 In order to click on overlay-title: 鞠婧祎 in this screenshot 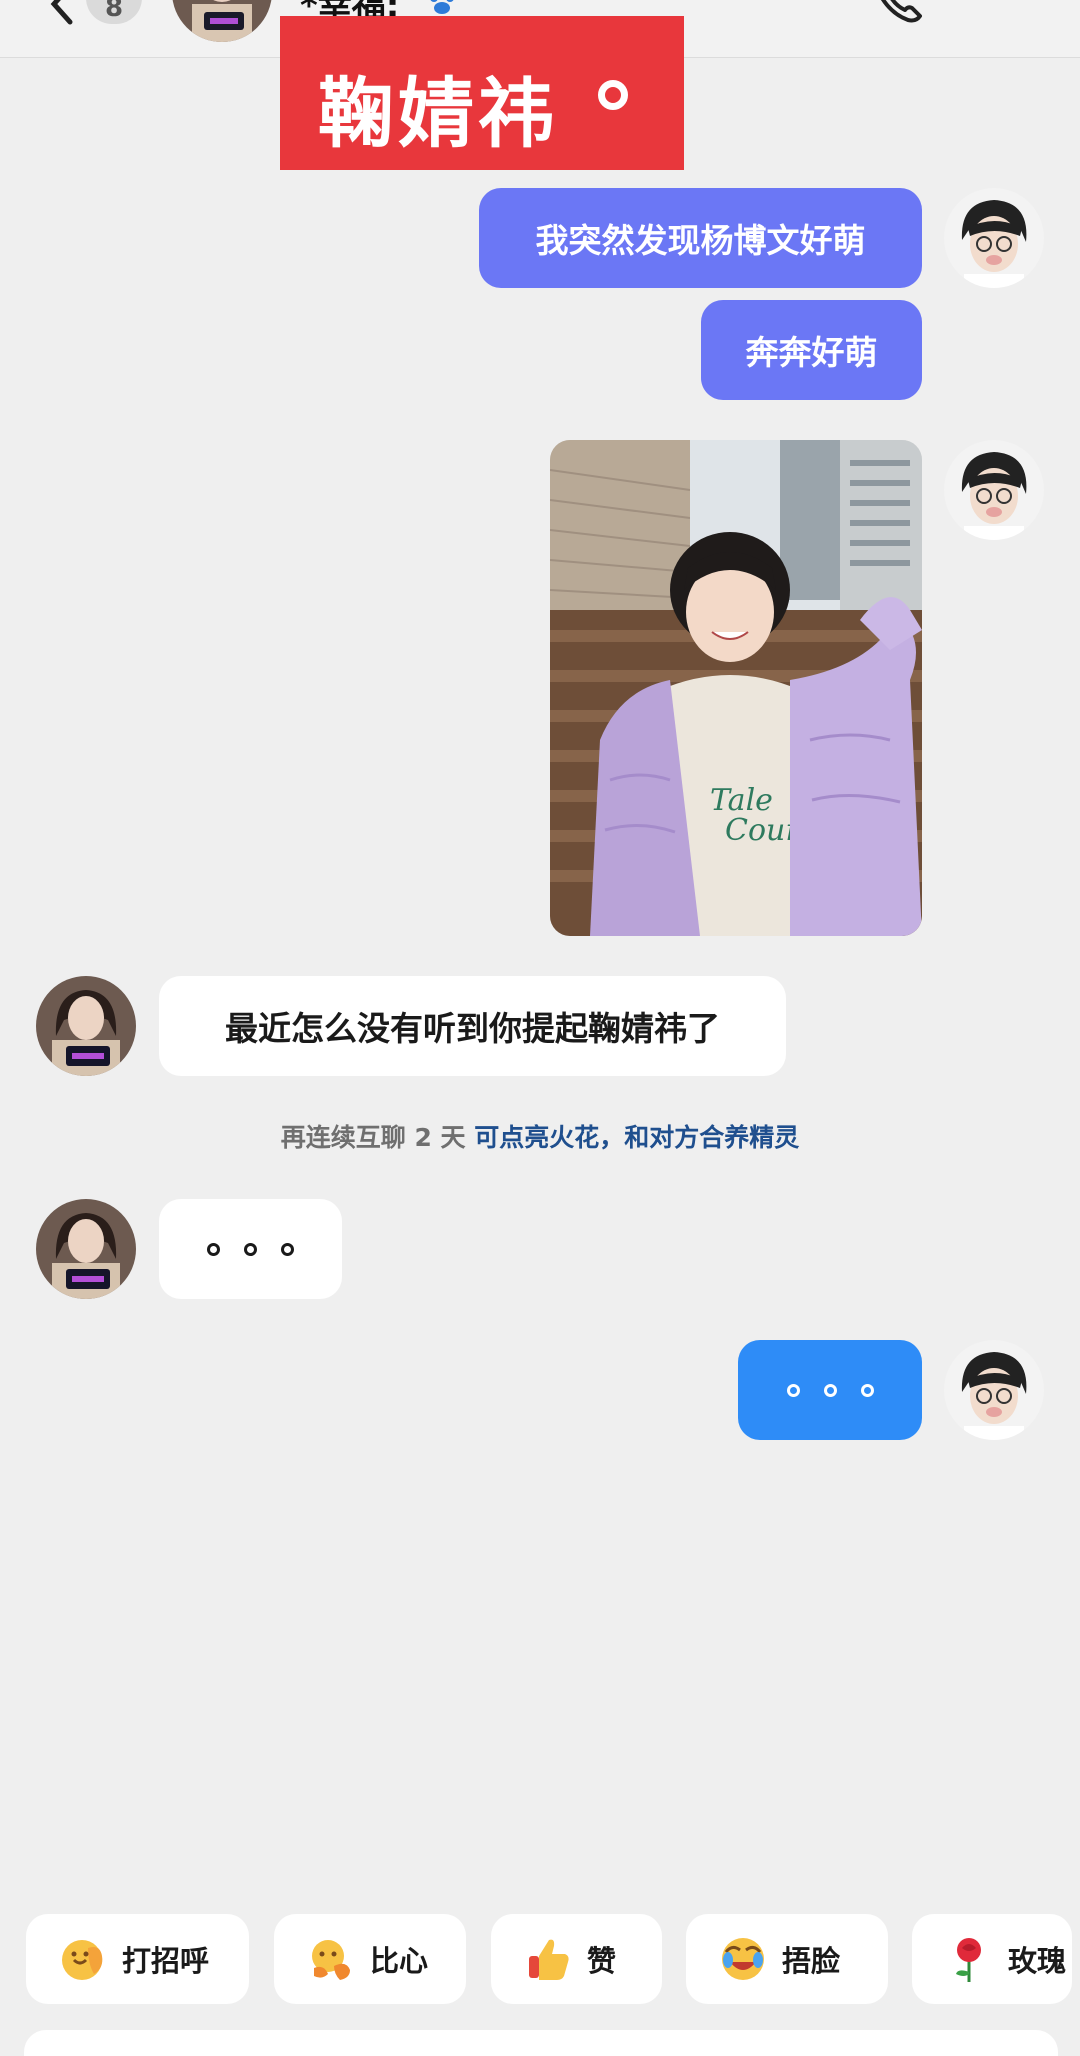, I will do `click(438, 113)`.